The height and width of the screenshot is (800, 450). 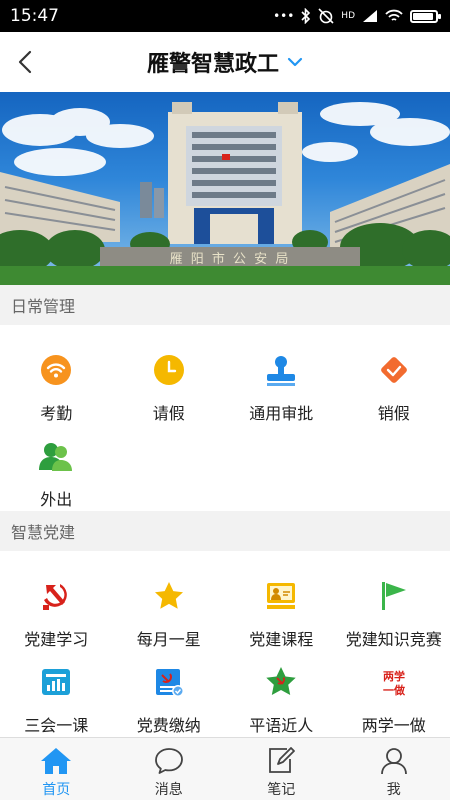 What do you see at coordinates (168, 725) in the screenshot?
I see `grid-label: 党费缴纳` at bounding box center [168, 725].